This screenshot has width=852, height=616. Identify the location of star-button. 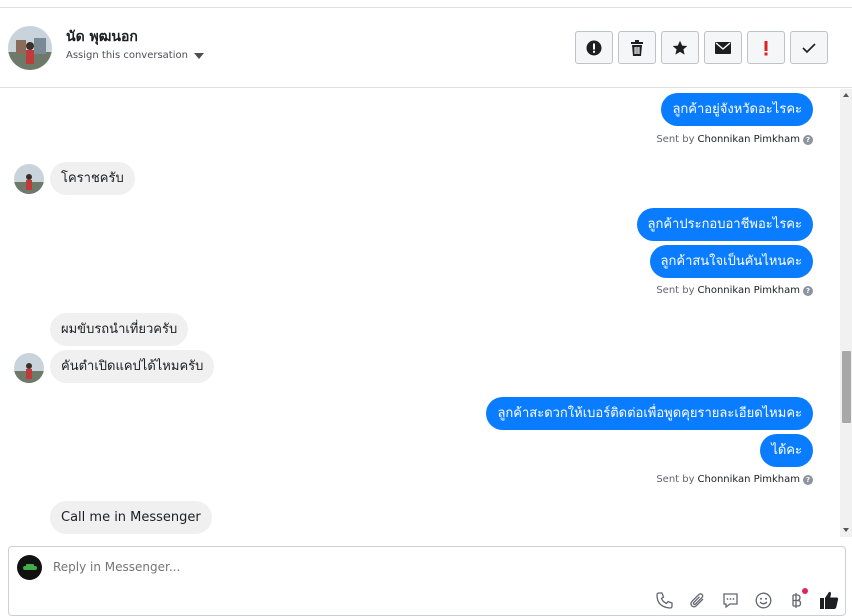
(680, 47).